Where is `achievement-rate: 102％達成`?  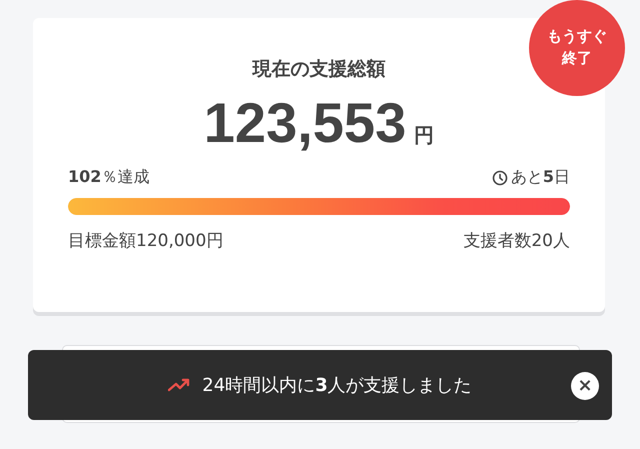
achievement-rate: 102％達成 is located at coordinates (109, 177).